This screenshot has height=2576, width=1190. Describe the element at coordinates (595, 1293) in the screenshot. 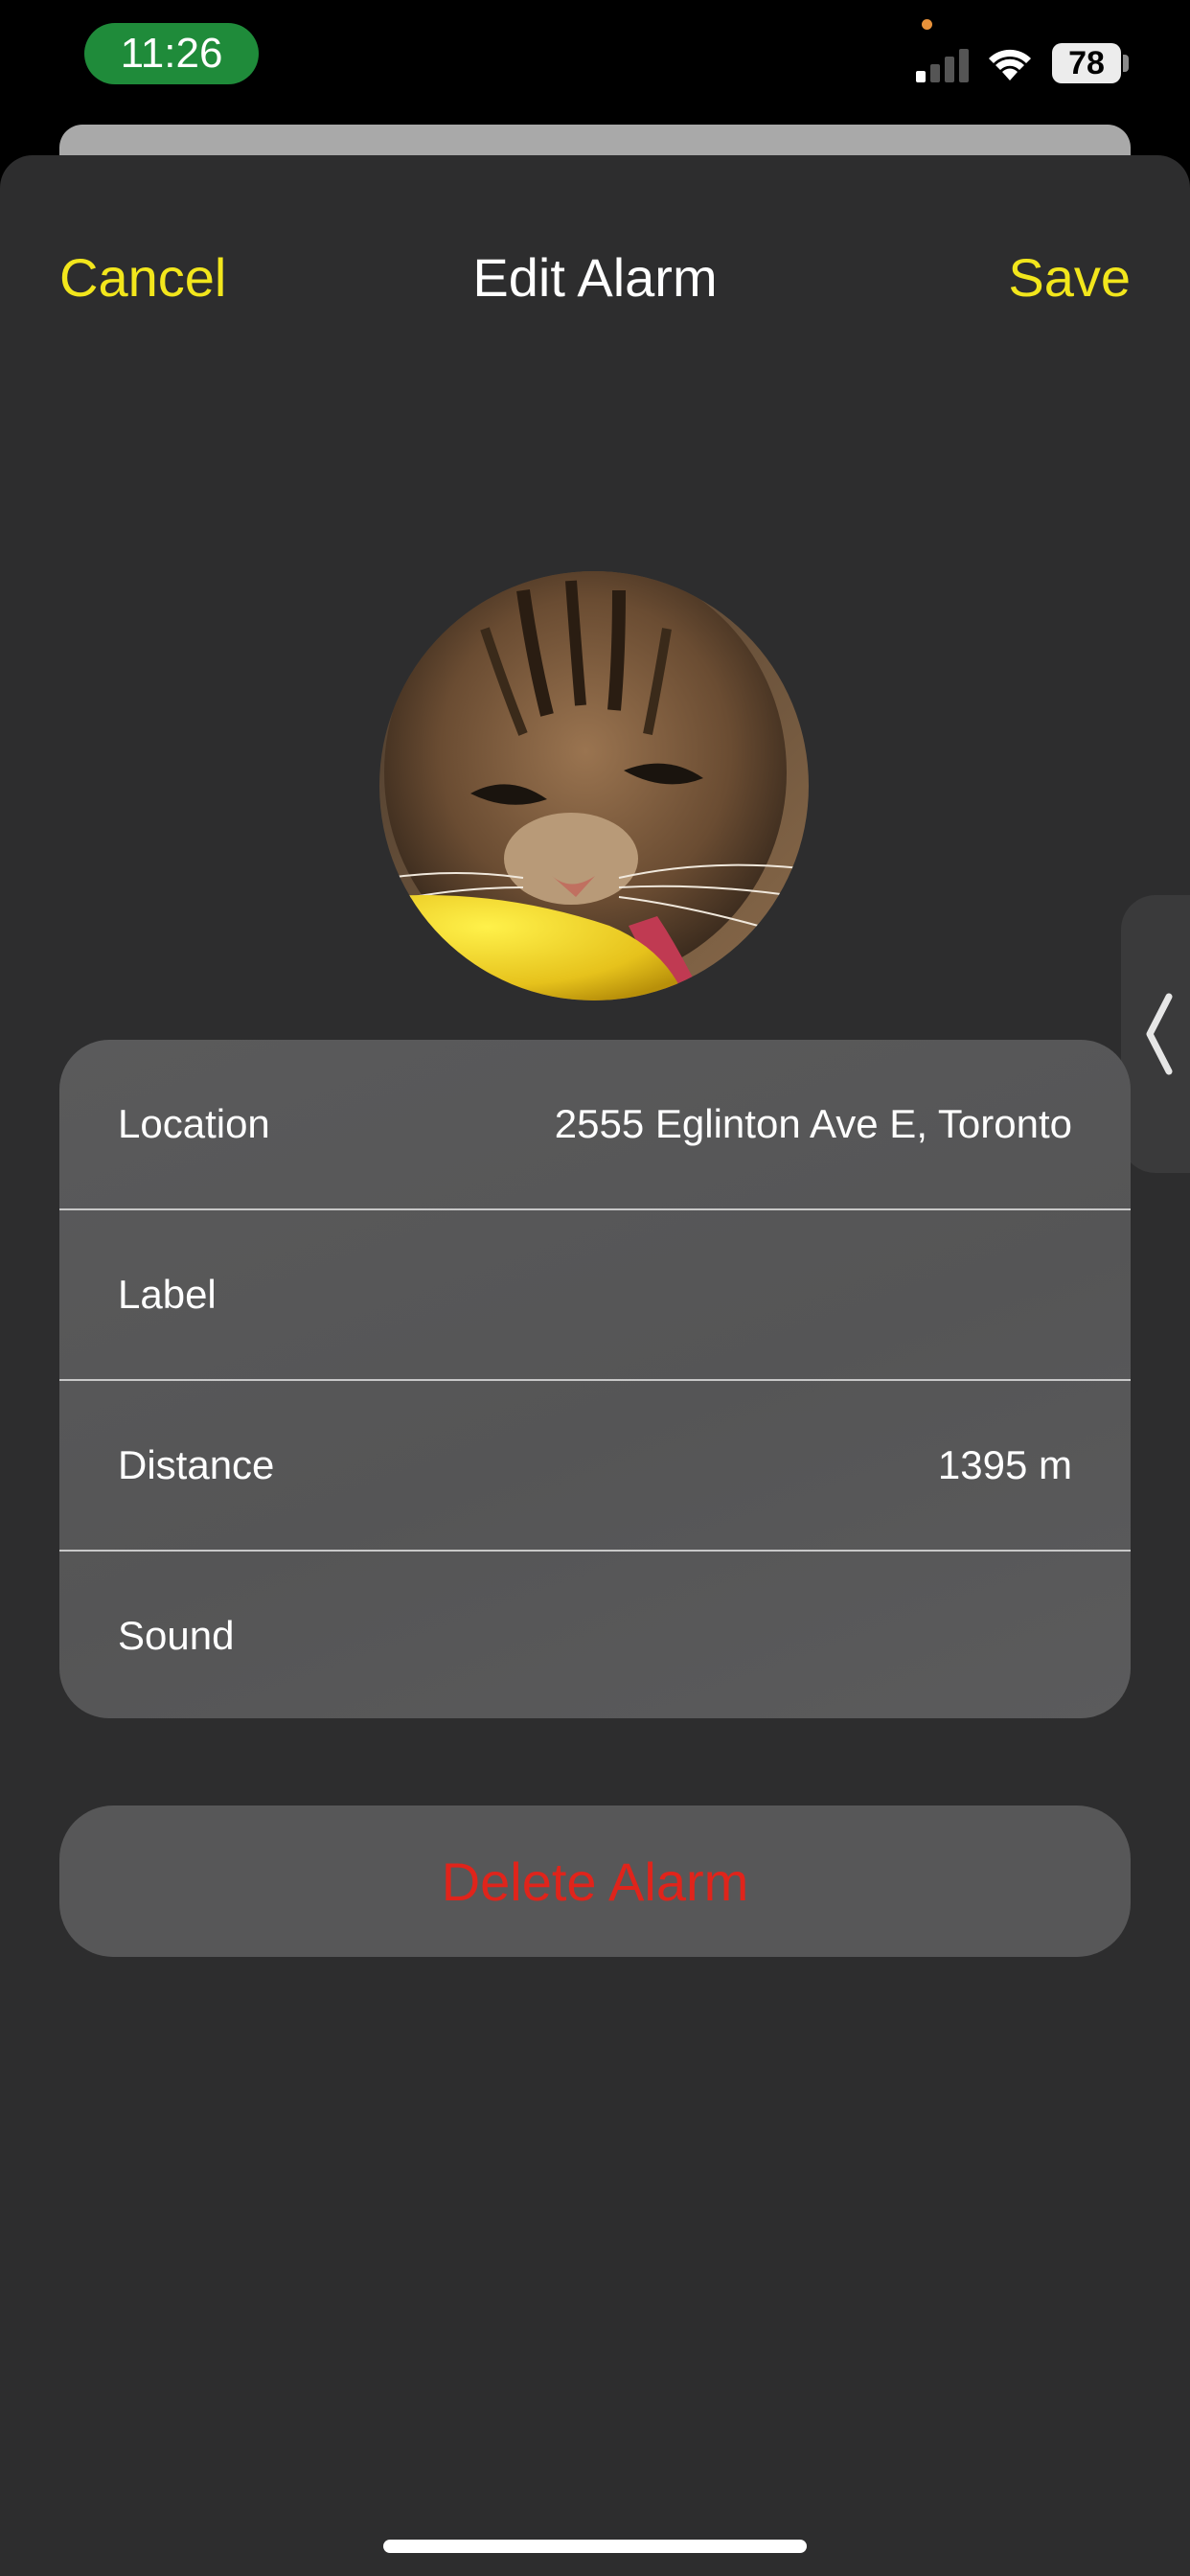

I see `settings-row-label: Label` at that location.